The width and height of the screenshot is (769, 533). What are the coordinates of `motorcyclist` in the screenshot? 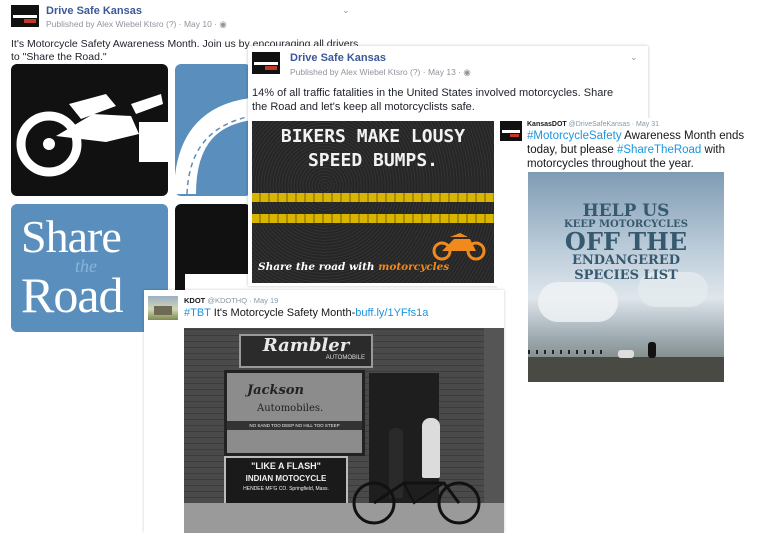 It's located at (652, 350).